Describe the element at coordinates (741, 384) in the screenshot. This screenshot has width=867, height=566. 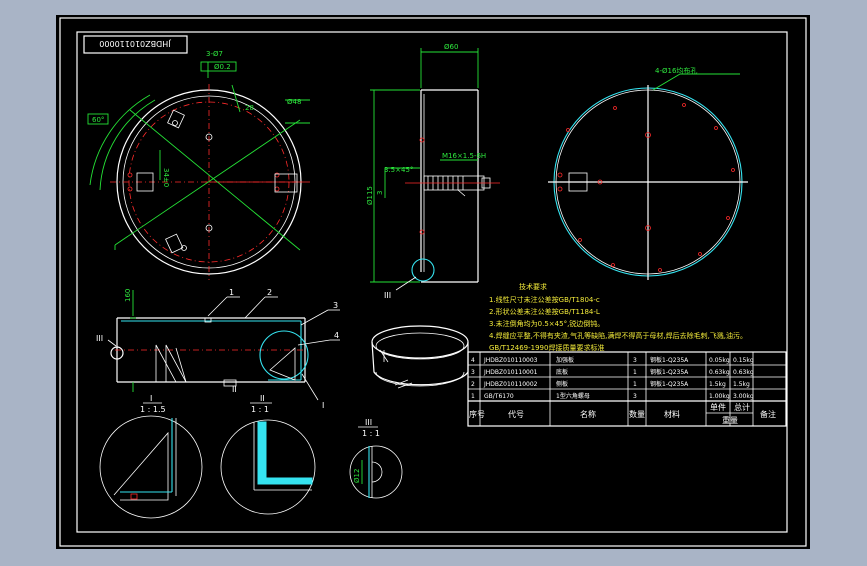
I see `bom-cell-total-mass: 1.5kg` at that location.